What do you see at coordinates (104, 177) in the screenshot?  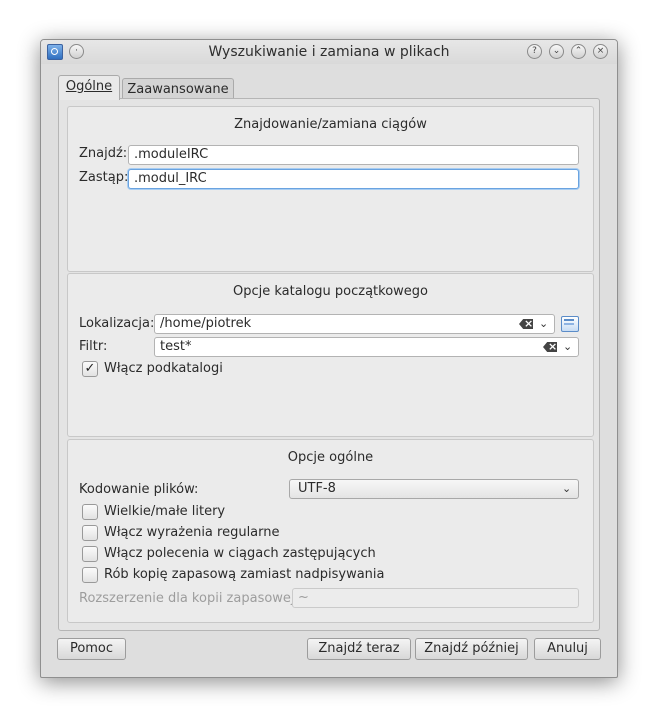 I see `replace-label: Zastąp:` at bounding box center [104, 177].